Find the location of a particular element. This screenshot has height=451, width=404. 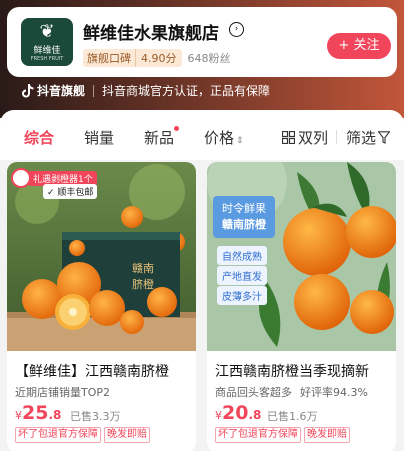

leaf-logo-icon: ❦ is located at coordinates (47, 31).